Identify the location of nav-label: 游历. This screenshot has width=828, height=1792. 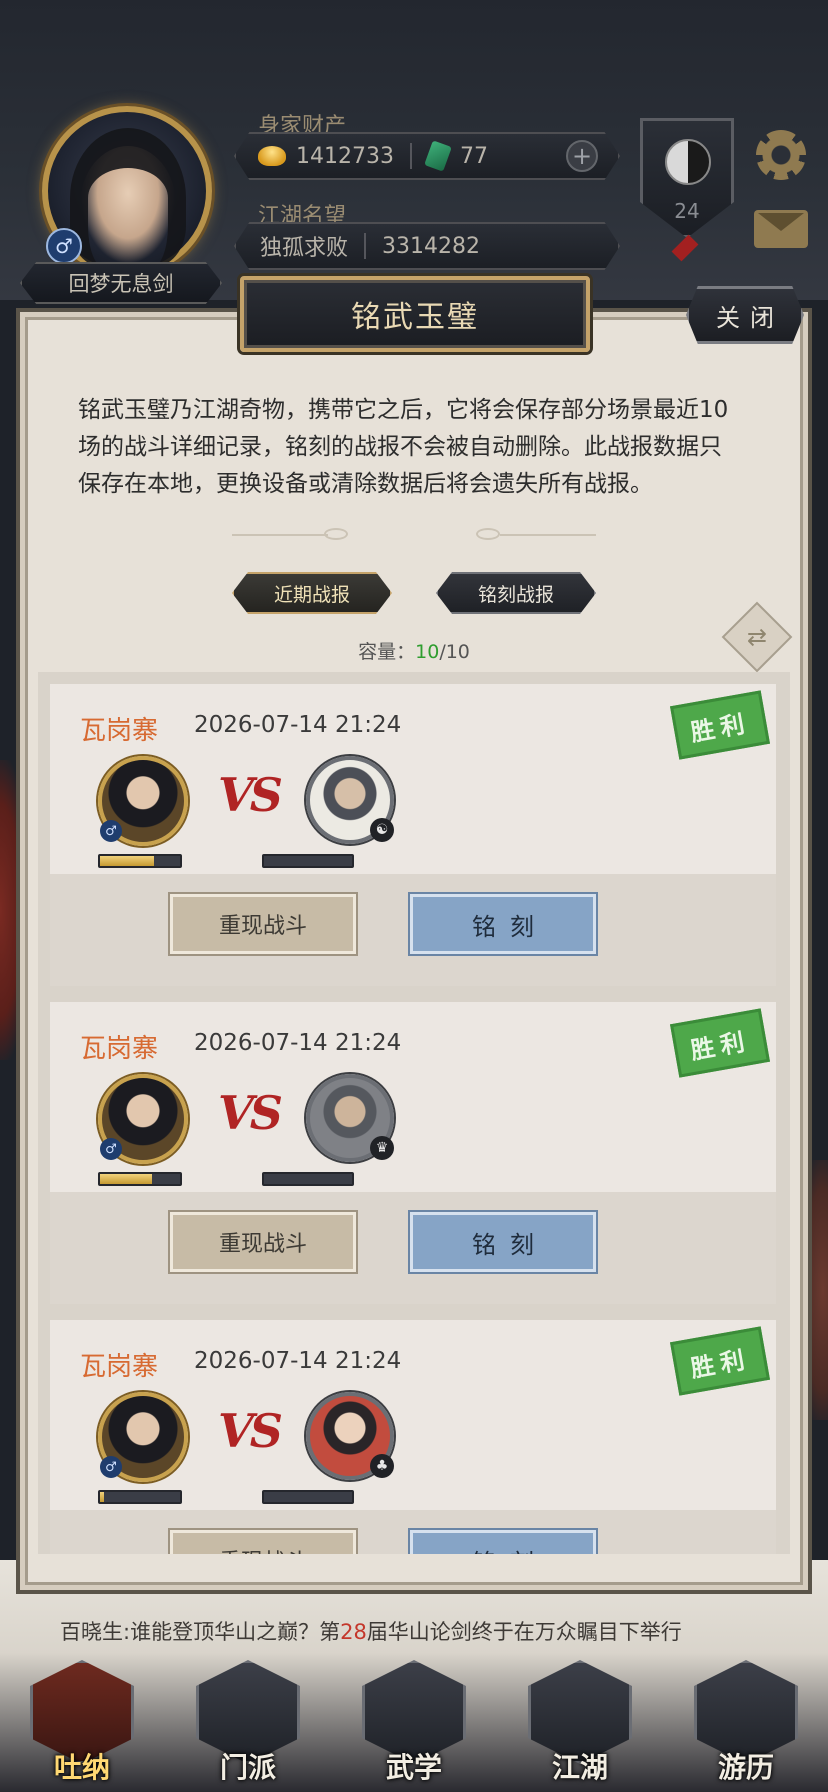
(745, 1767).